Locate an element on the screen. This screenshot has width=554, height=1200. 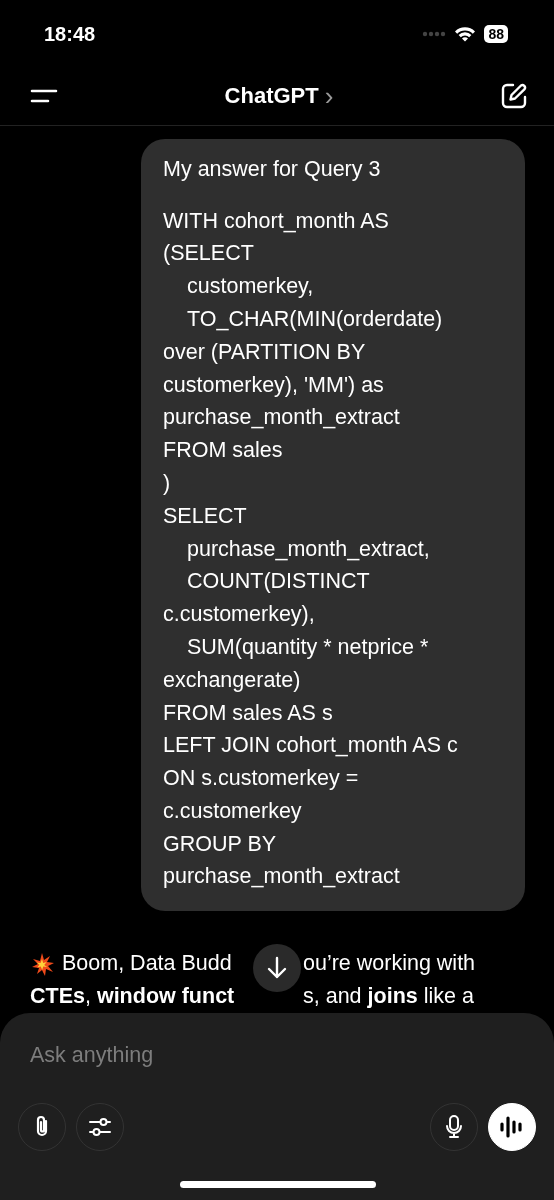
message-text: s, and joins like a is located at coordinates (388, 997).